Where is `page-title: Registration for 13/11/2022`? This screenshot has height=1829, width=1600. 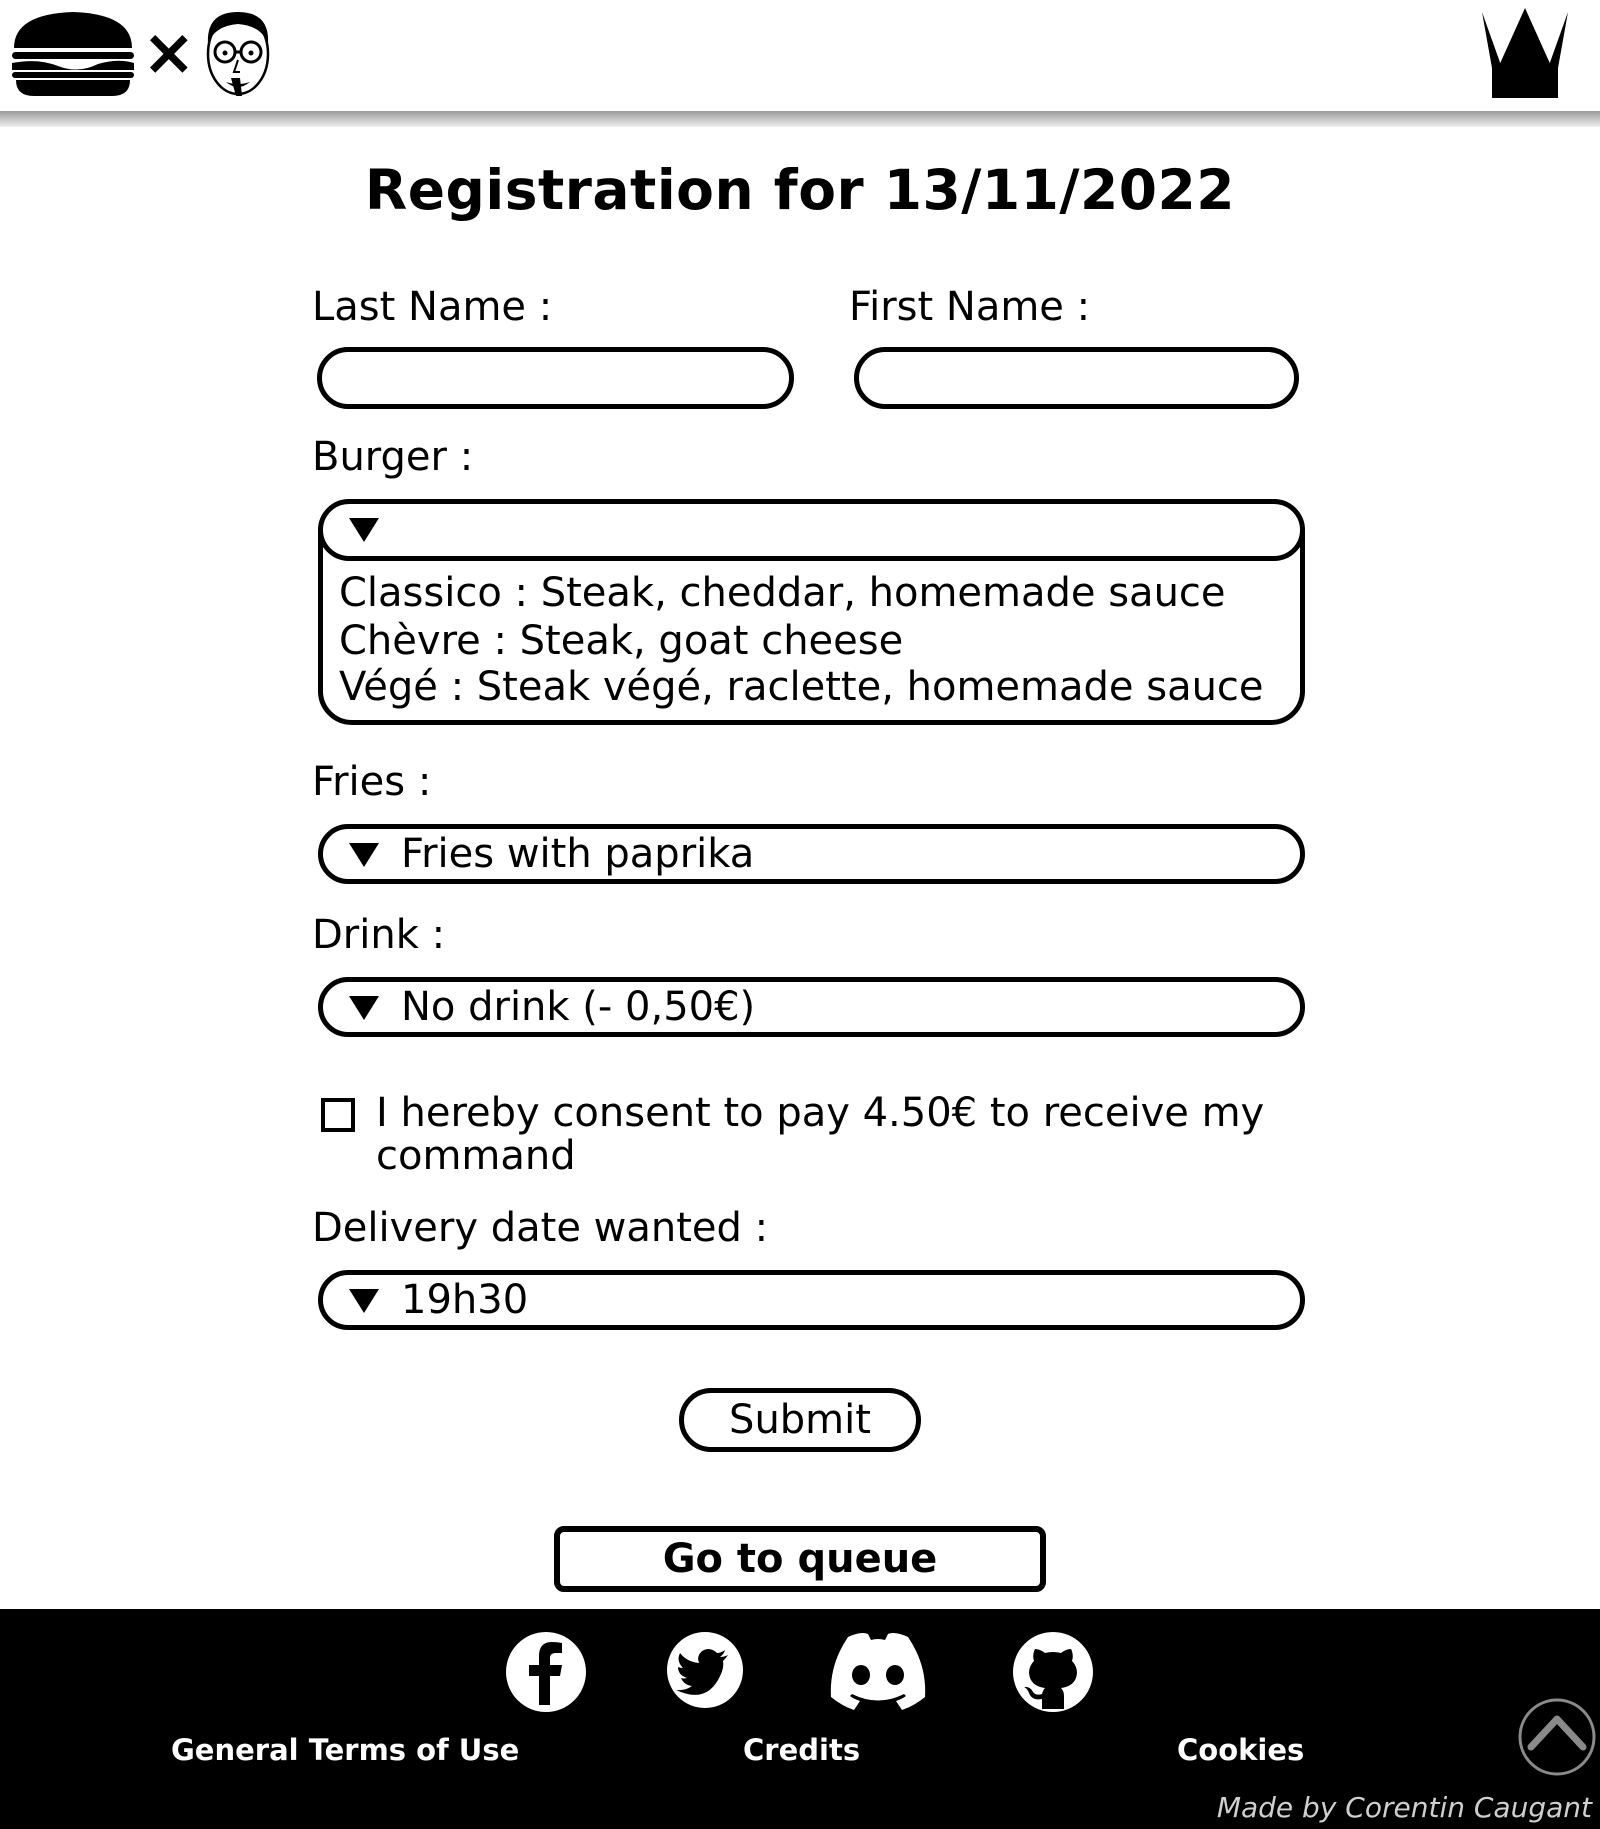
page-title: Registration for 13/11/2022 is located at coordinates (800, 190).